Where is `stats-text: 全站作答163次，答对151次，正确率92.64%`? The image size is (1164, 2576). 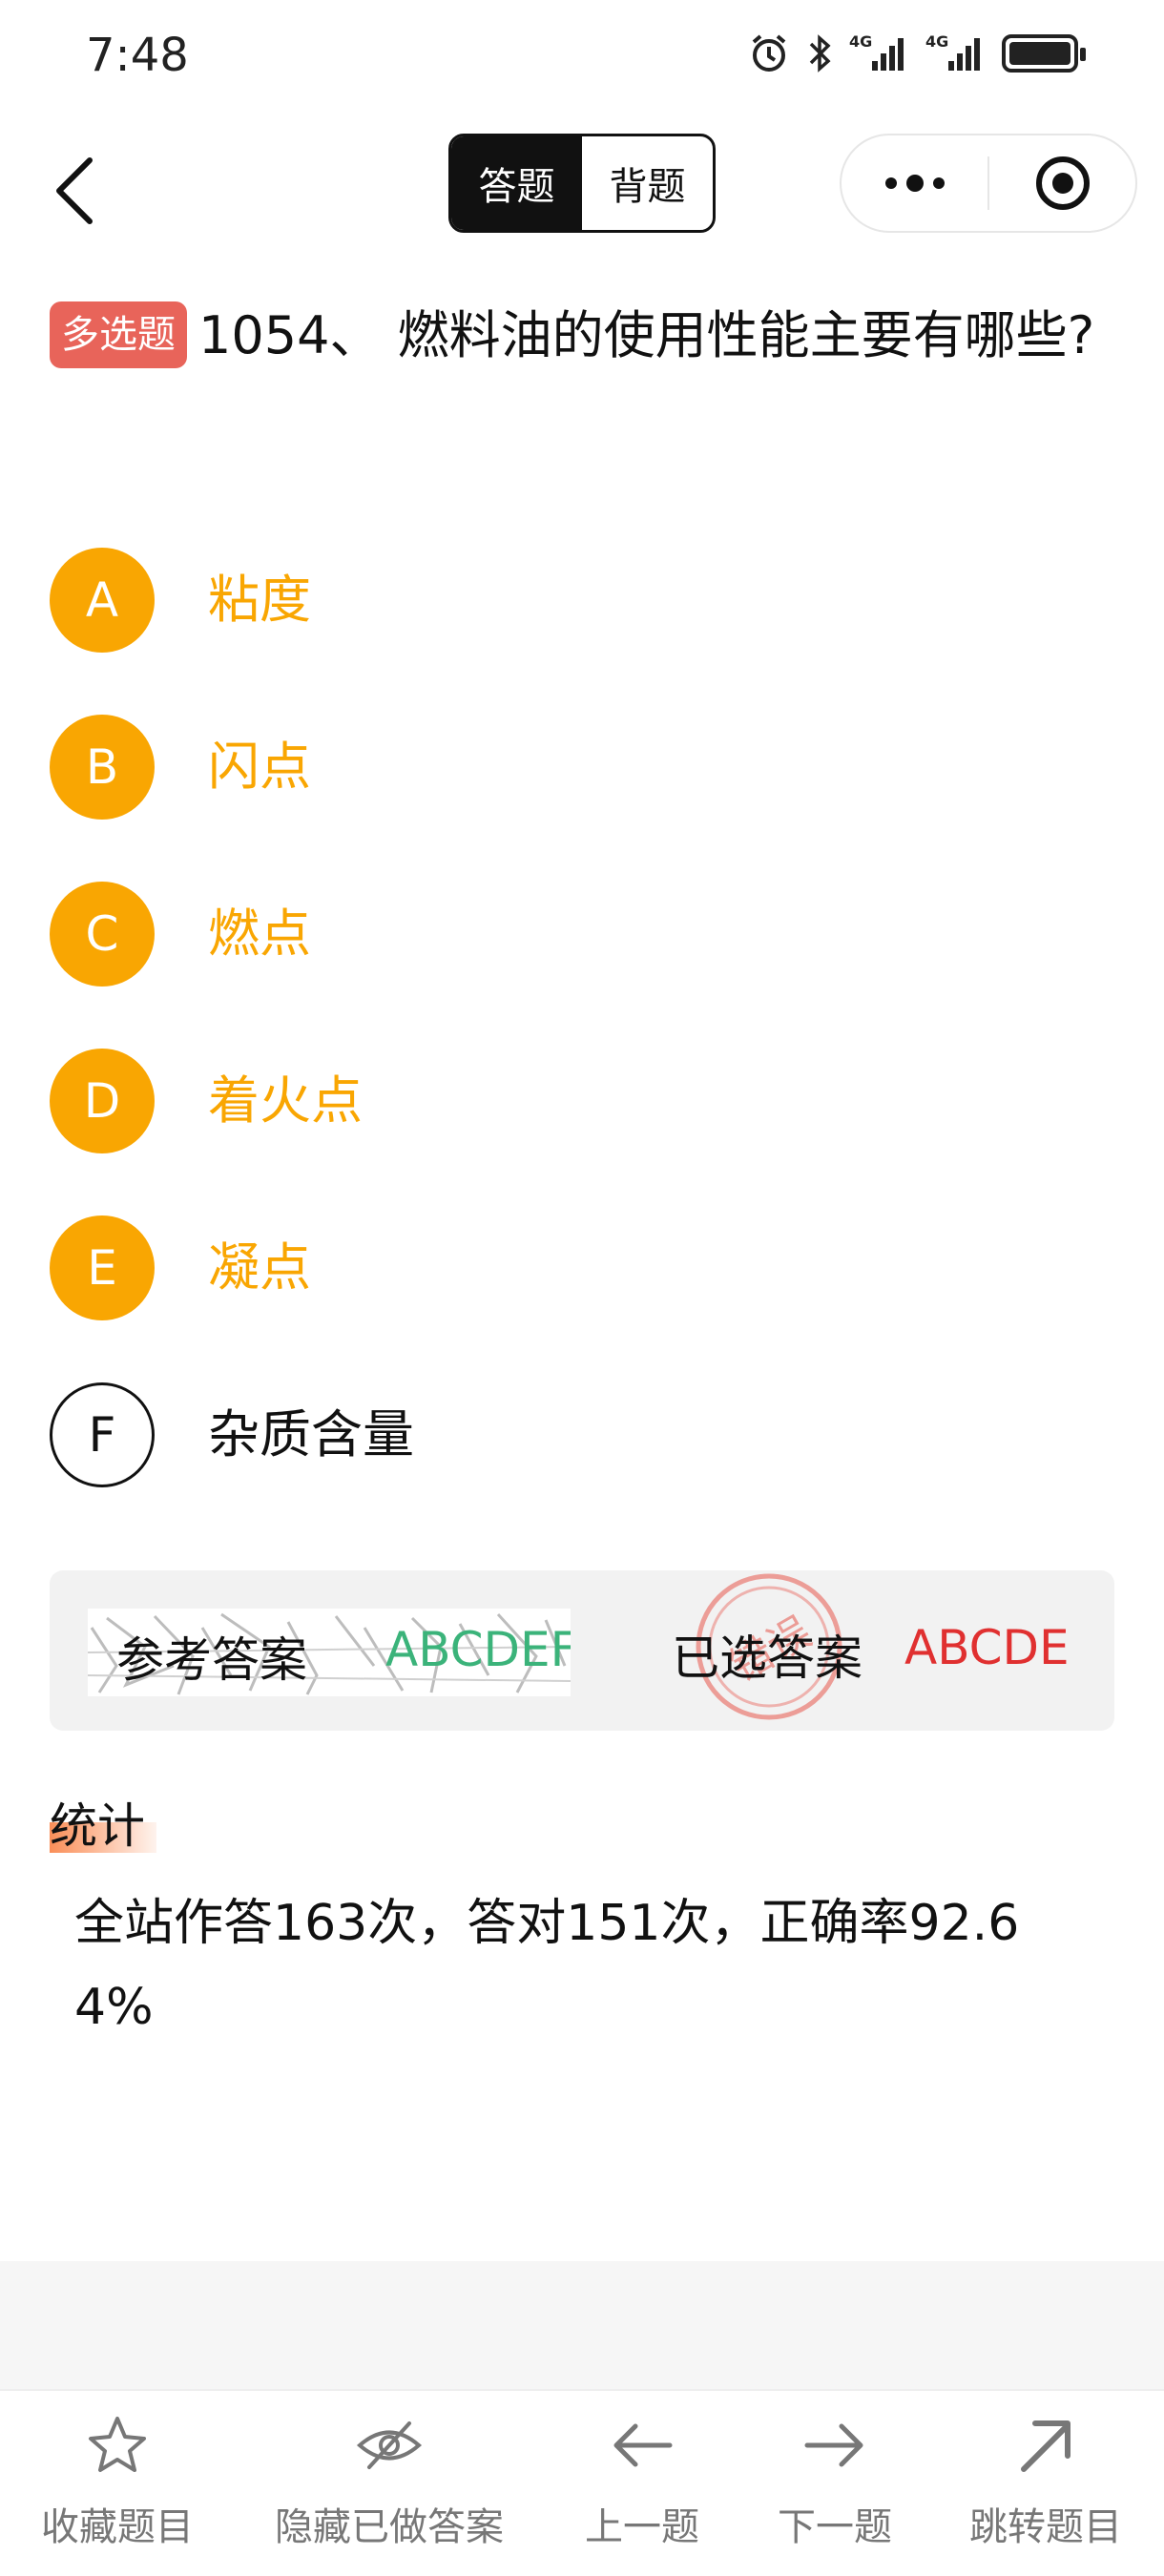
stats-text: 全站作答163次，答对151次，正确率92.64% is located at coordinates (547, 1965).